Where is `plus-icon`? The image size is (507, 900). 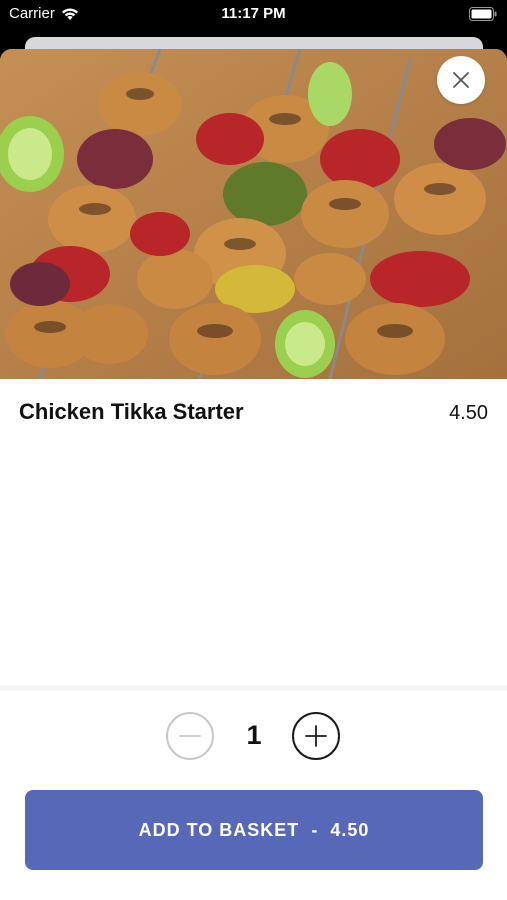
plus-icon is located at coordinates (316, 736).